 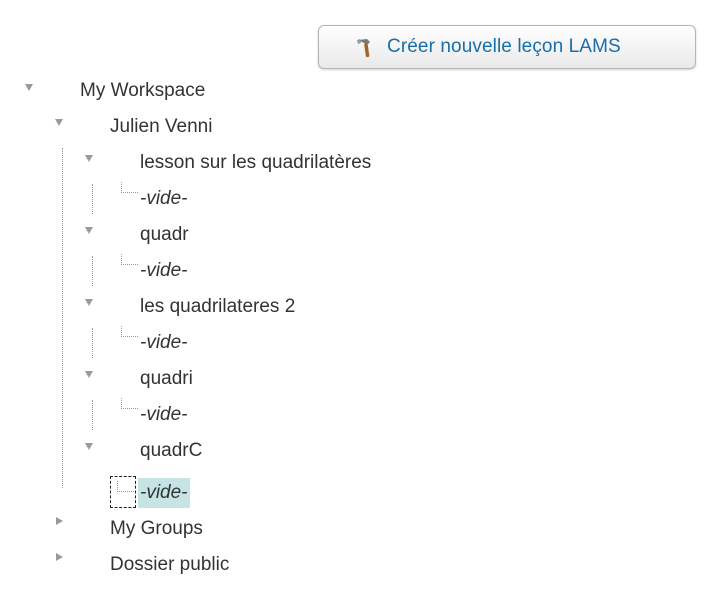 I want to click on tree-node-my-groups: My Groups, so click(x=156, y=529).